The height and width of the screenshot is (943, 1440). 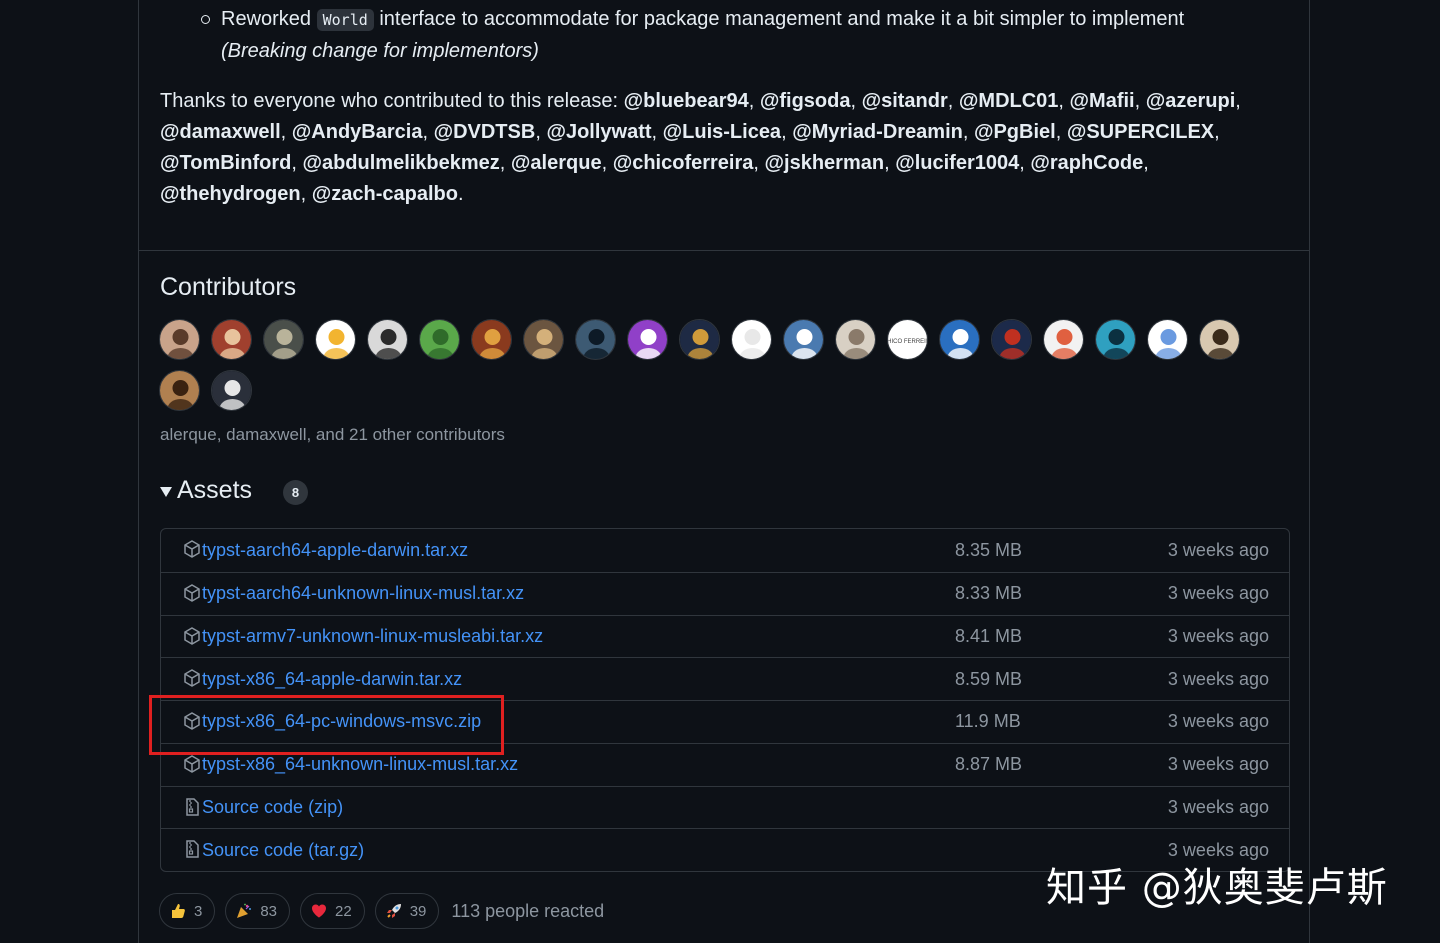 I want to click on mention-link: @Myriad-Dreamin, so click(x=877, y=132).